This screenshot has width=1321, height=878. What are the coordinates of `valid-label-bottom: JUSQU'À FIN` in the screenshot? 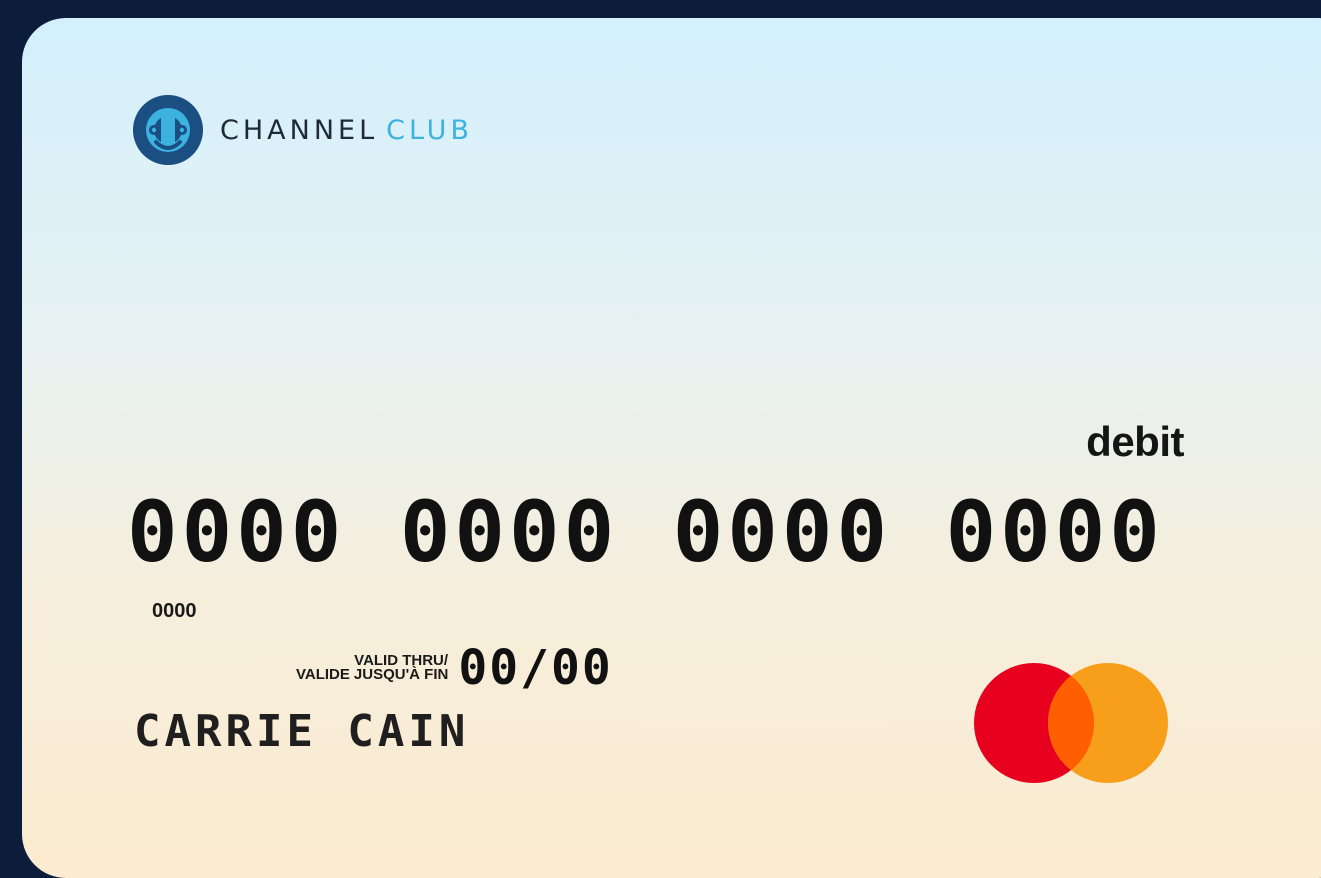 It's located at (401, 674).